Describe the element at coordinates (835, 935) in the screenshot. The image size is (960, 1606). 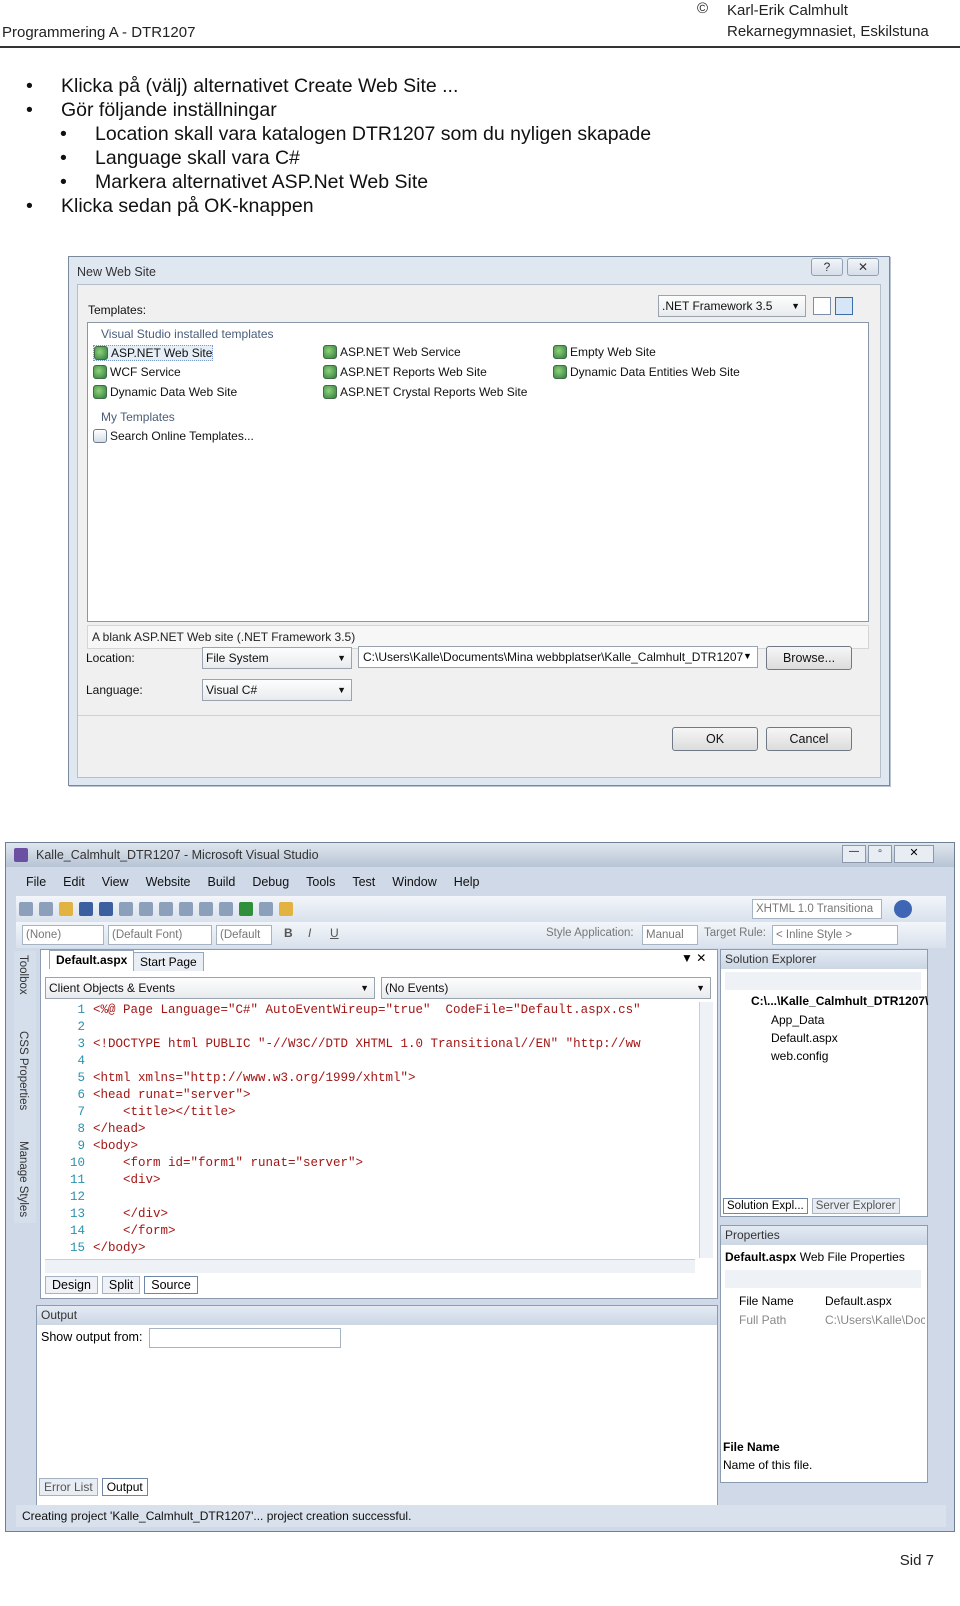
I see `target-rule-select: < Inline Style >` at that location.